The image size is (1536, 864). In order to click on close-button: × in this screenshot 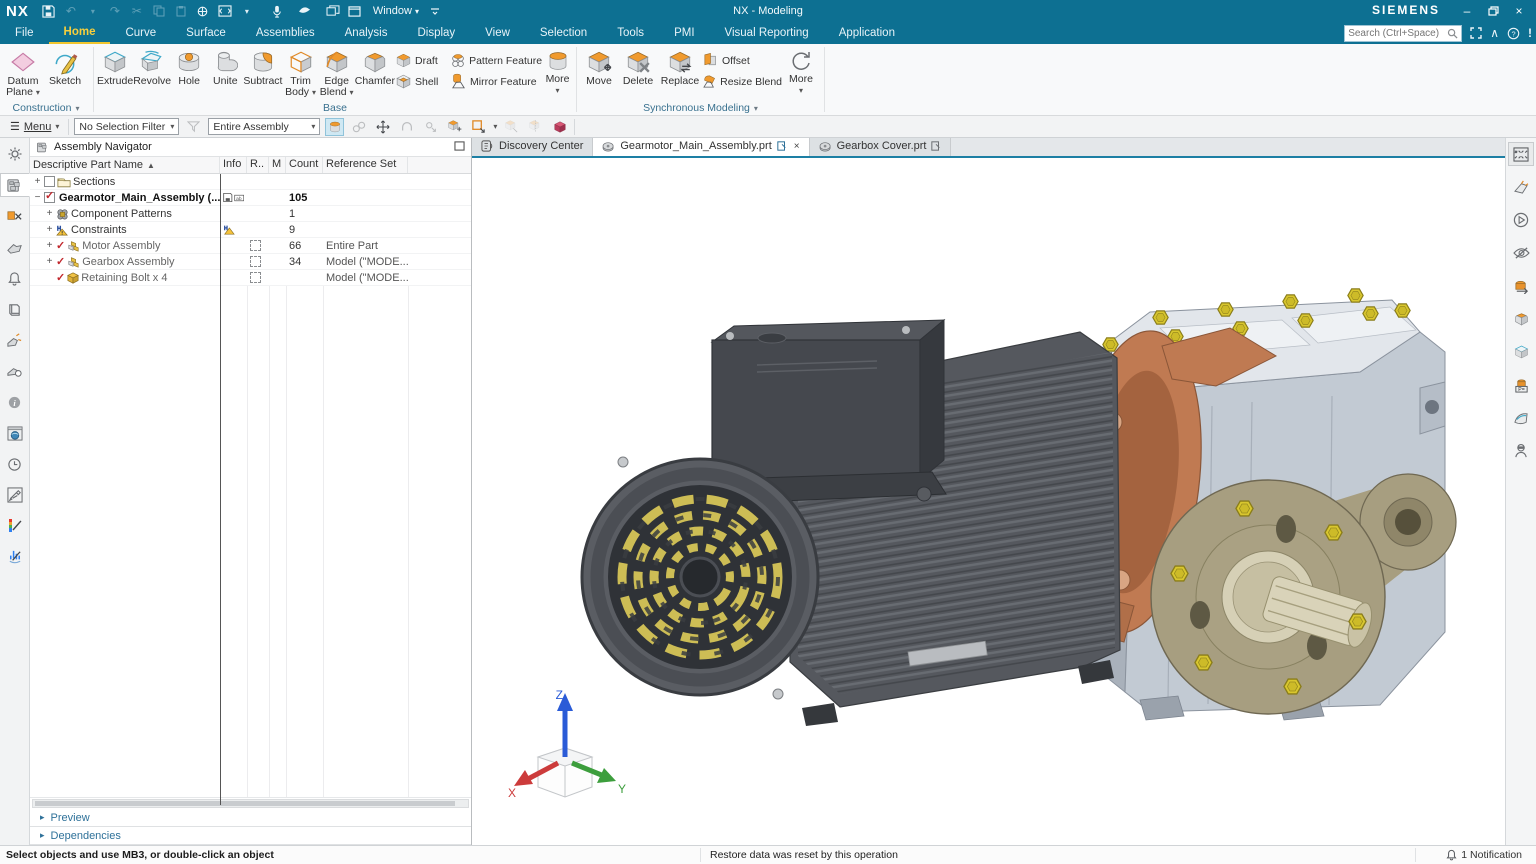, I will do `click(1519, 11)`.